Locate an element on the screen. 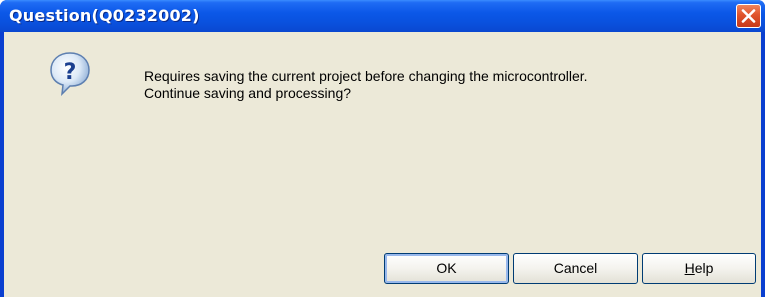 This screenshot has height=297, width=765. title-bar: Question(Q0232002) is located at coordinates (382, 16).